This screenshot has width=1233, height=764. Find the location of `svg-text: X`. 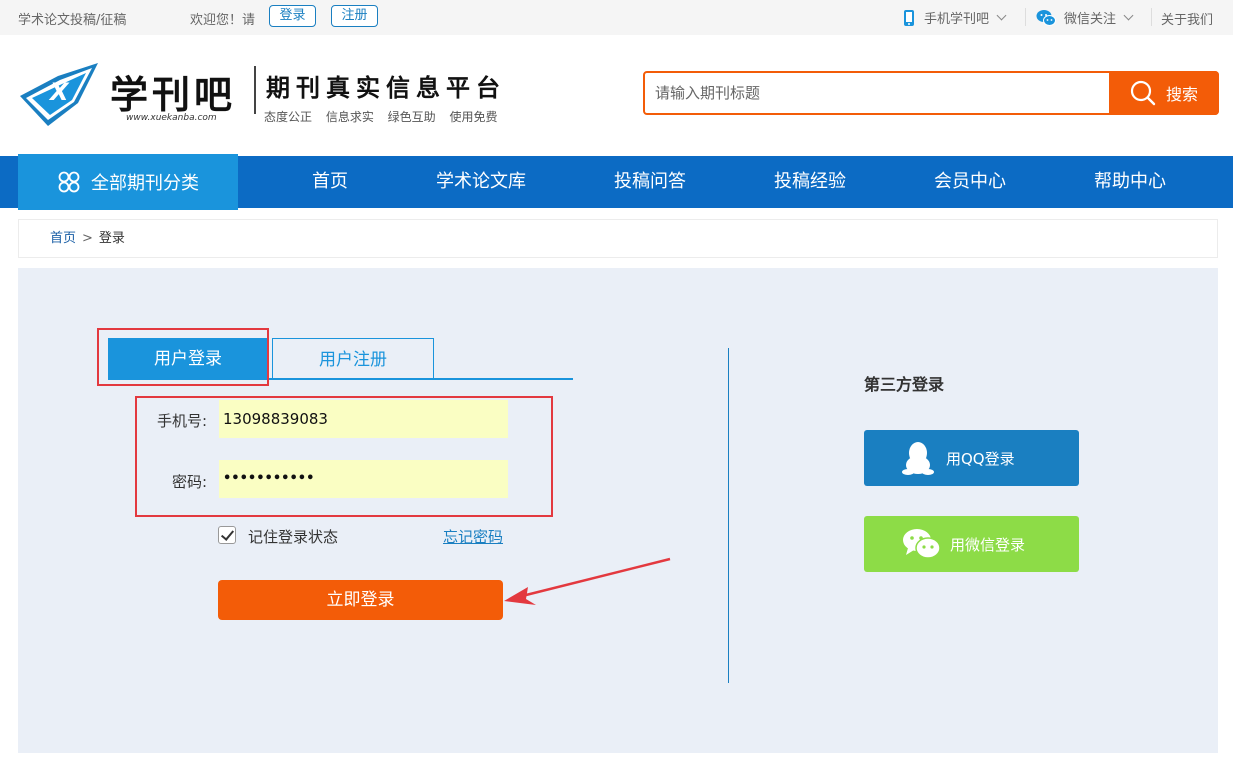

svg-text: X is located at coordinates (59, 92).